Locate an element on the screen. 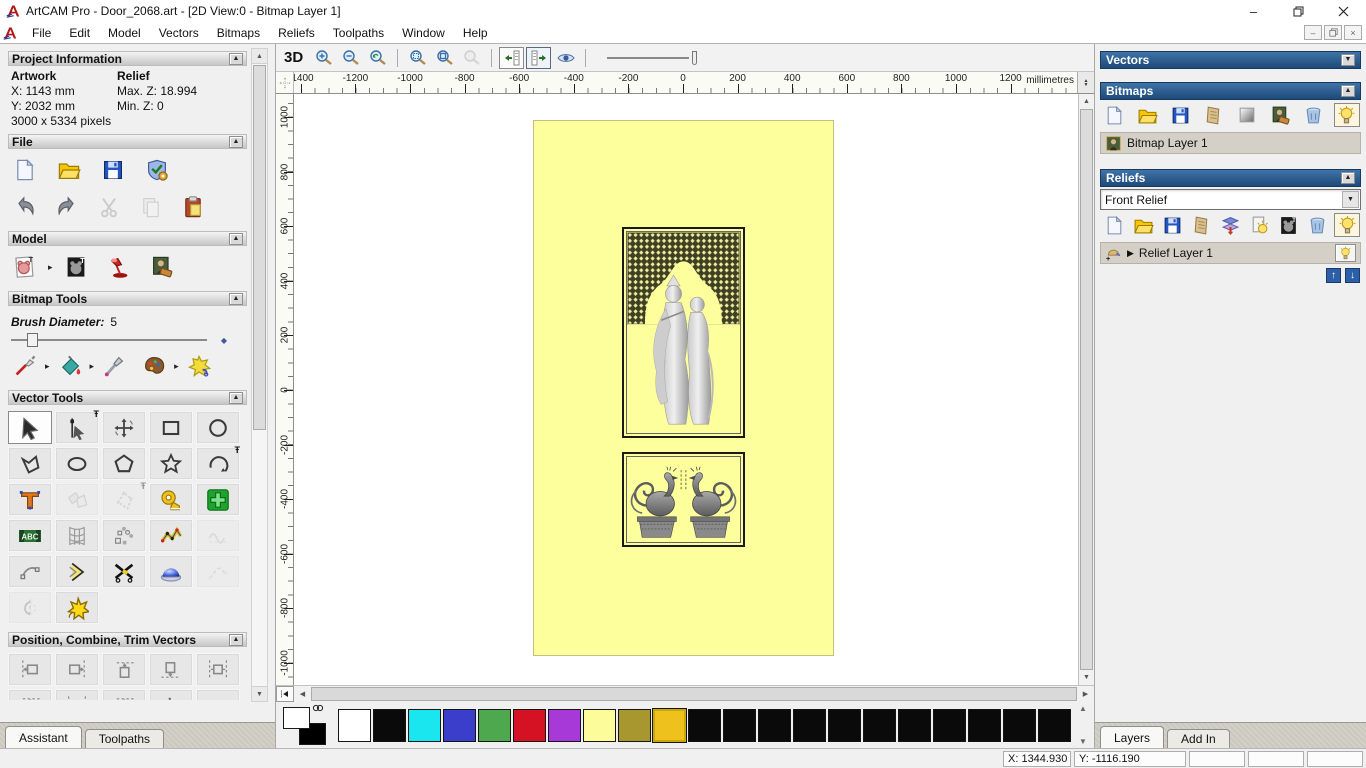  undo-icon is located at coordinates (25, 207).